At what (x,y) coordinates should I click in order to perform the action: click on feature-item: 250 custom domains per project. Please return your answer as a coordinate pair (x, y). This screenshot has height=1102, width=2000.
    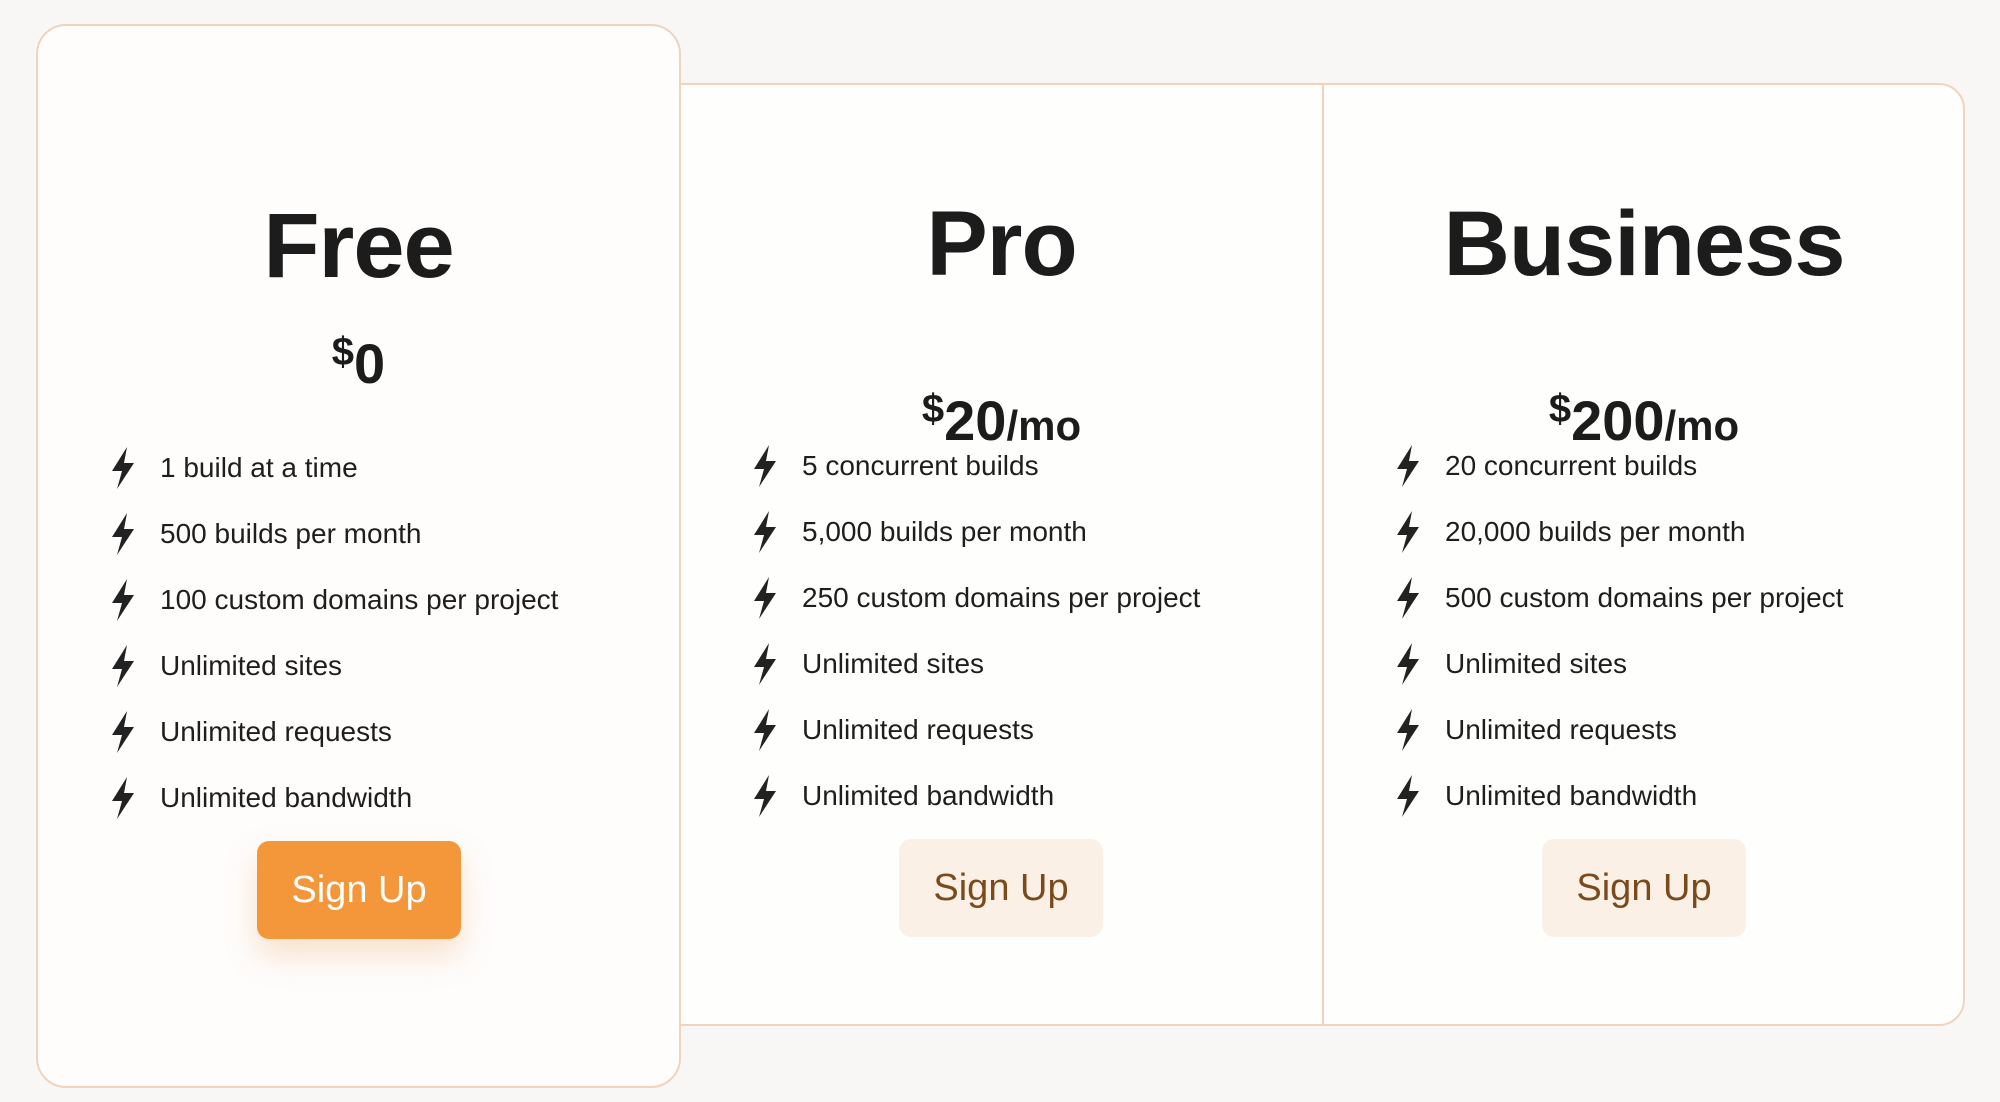
    Looking at the image, I should click on (976, 598).